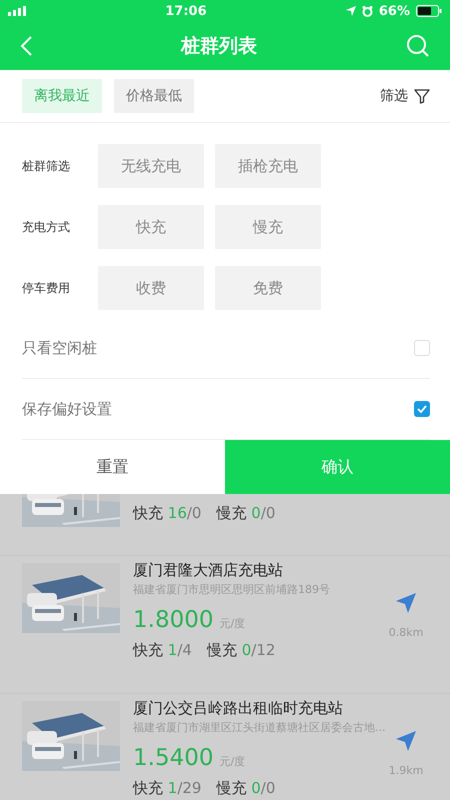 The width and height of the screenshot is (450, 800). What do you see at coordinates (204, 513) in the screenshot?
I see `charger-counts: 快充 16/0 慢充 0/0` at bounding box center [204, 513].